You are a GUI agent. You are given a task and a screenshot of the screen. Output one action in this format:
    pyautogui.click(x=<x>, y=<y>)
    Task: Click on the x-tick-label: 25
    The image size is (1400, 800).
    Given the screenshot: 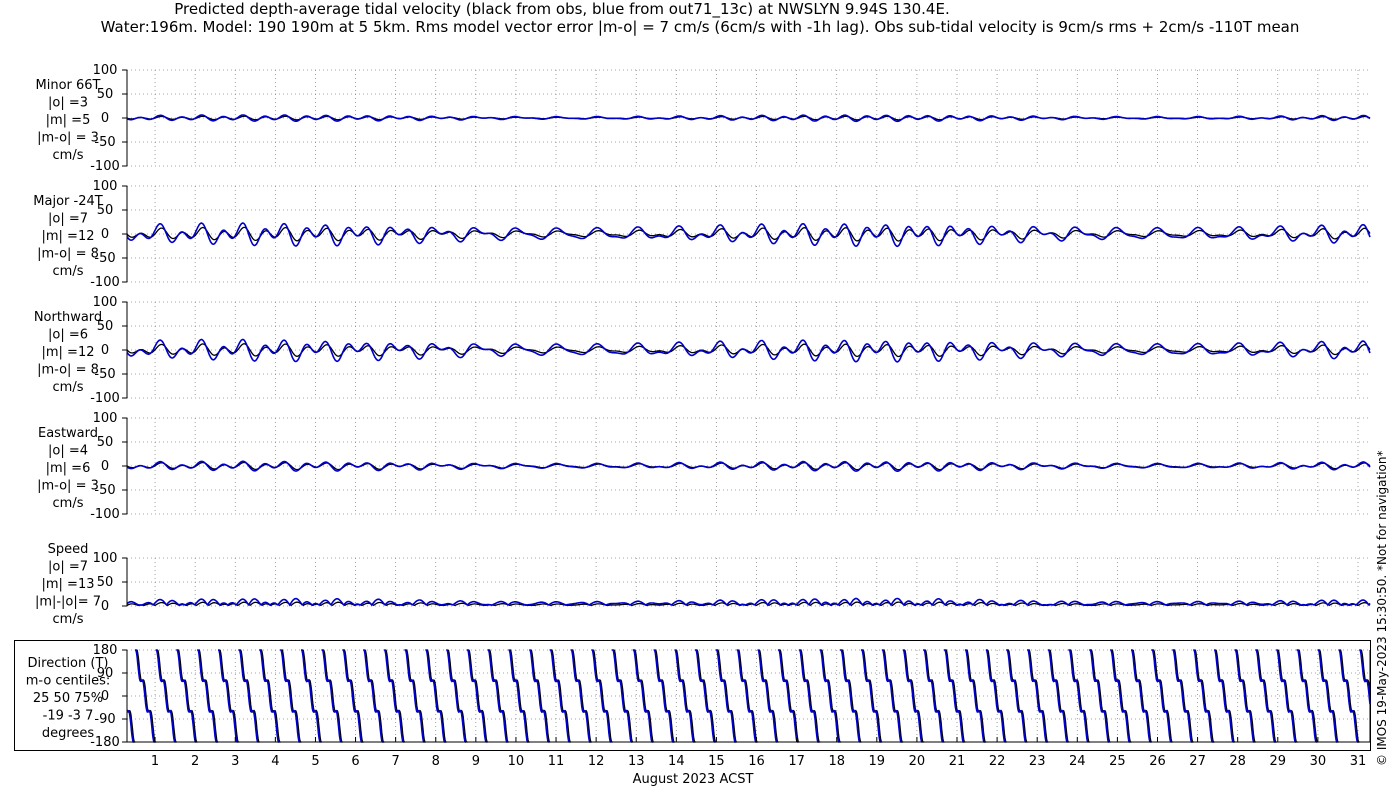 What is the action you would take?
    pyautogui.click(x=1117, y=761)
    